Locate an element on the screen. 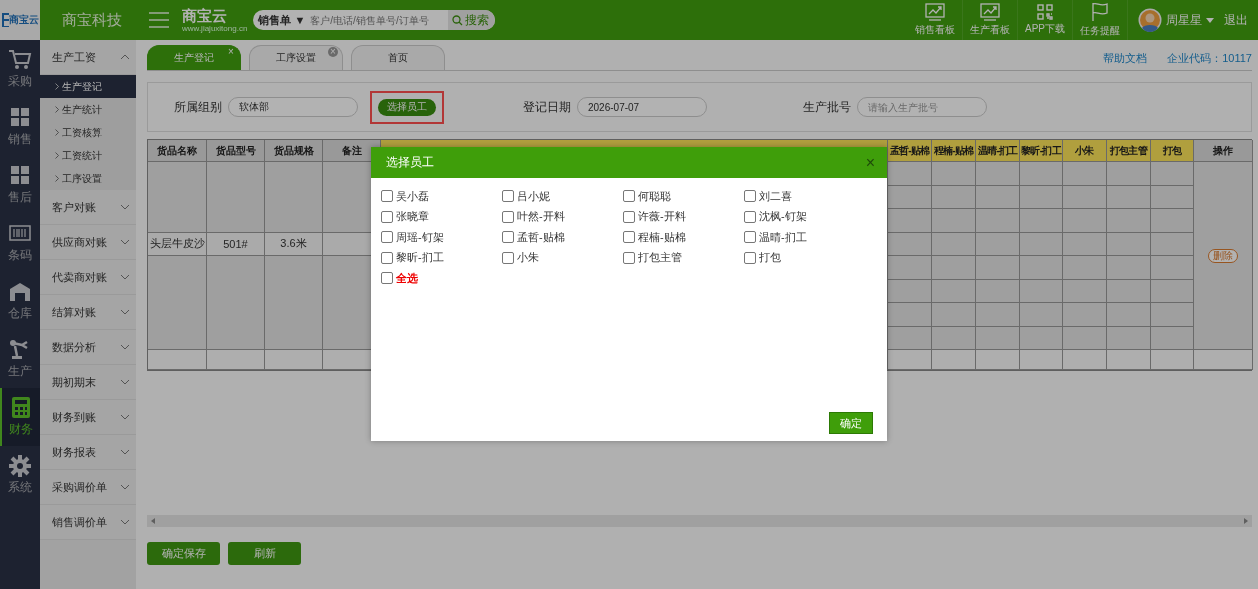 This screenshot has height=589, width=1258. column-header: 货品名称 is located at coordinates (177, 151).